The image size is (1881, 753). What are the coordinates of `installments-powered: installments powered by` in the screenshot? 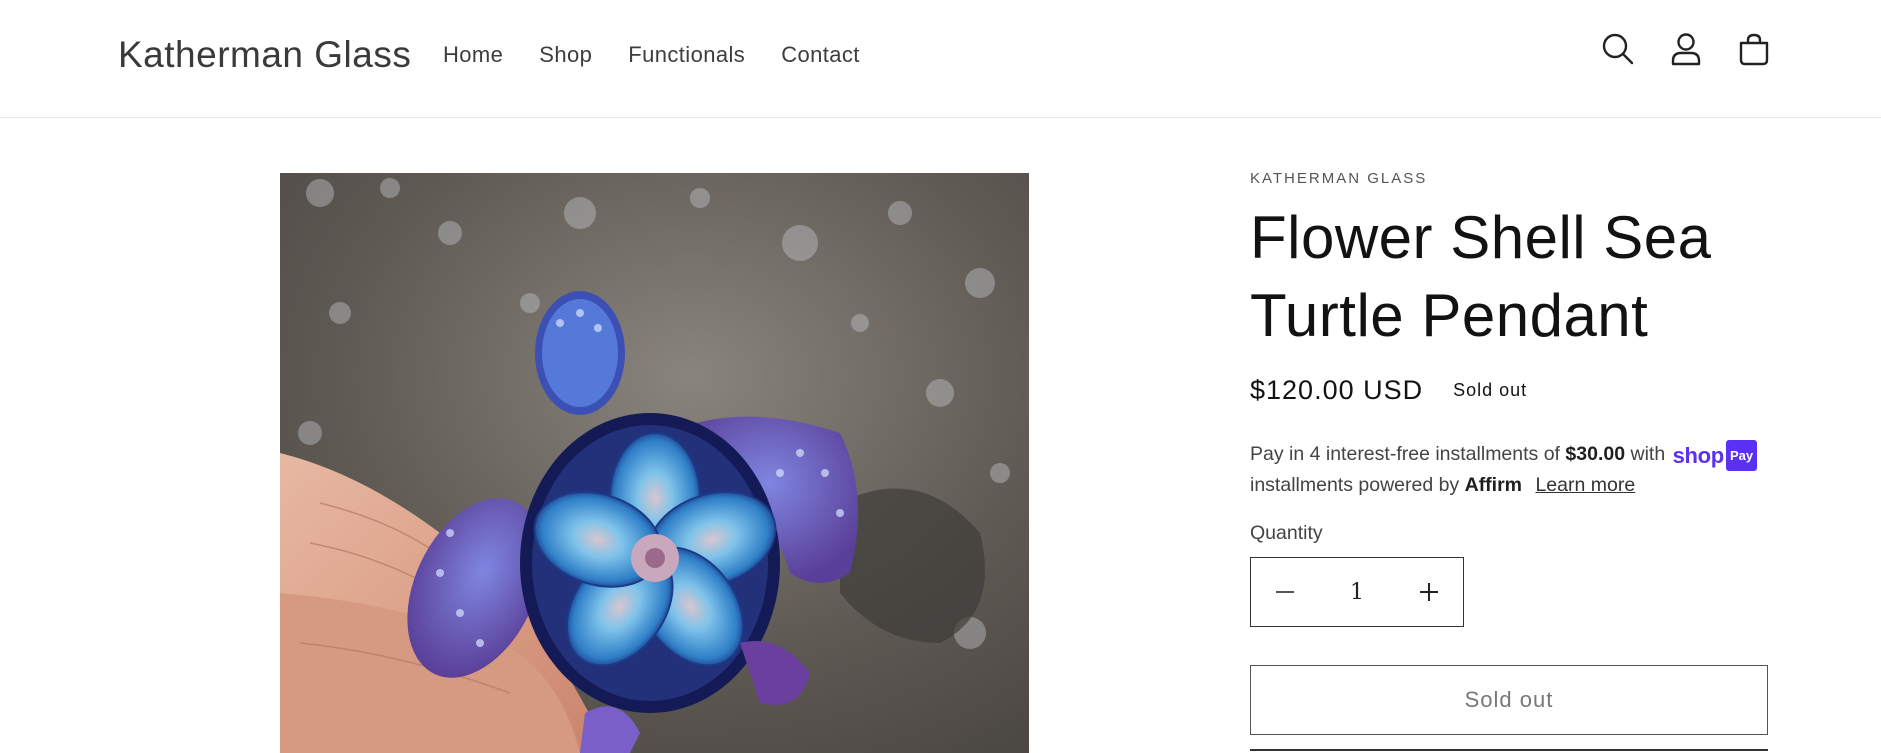 It's located at (1355, 485).